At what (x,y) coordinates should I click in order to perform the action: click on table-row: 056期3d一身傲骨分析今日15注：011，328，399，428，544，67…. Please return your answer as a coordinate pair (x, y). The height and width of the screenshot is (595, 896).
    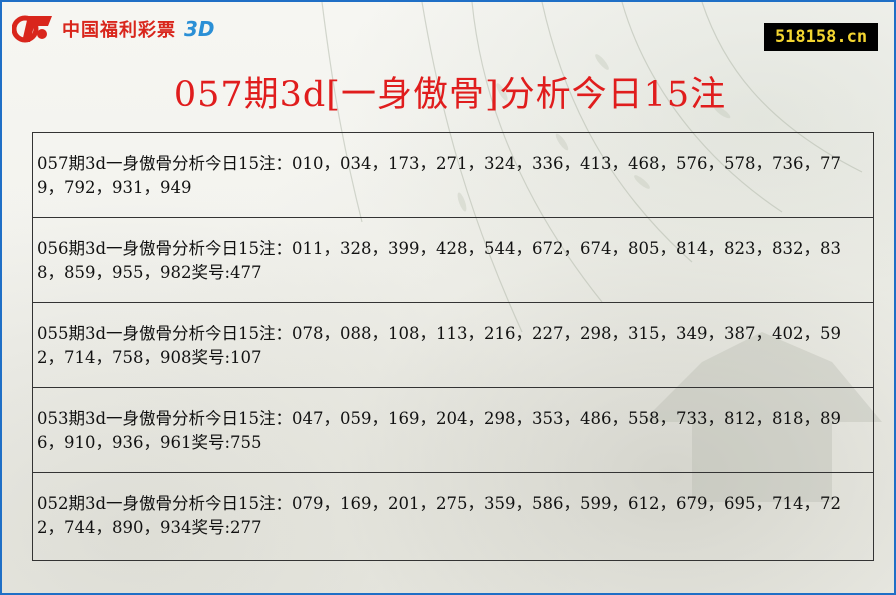
    Looking at the image, I should click on (453, 260).